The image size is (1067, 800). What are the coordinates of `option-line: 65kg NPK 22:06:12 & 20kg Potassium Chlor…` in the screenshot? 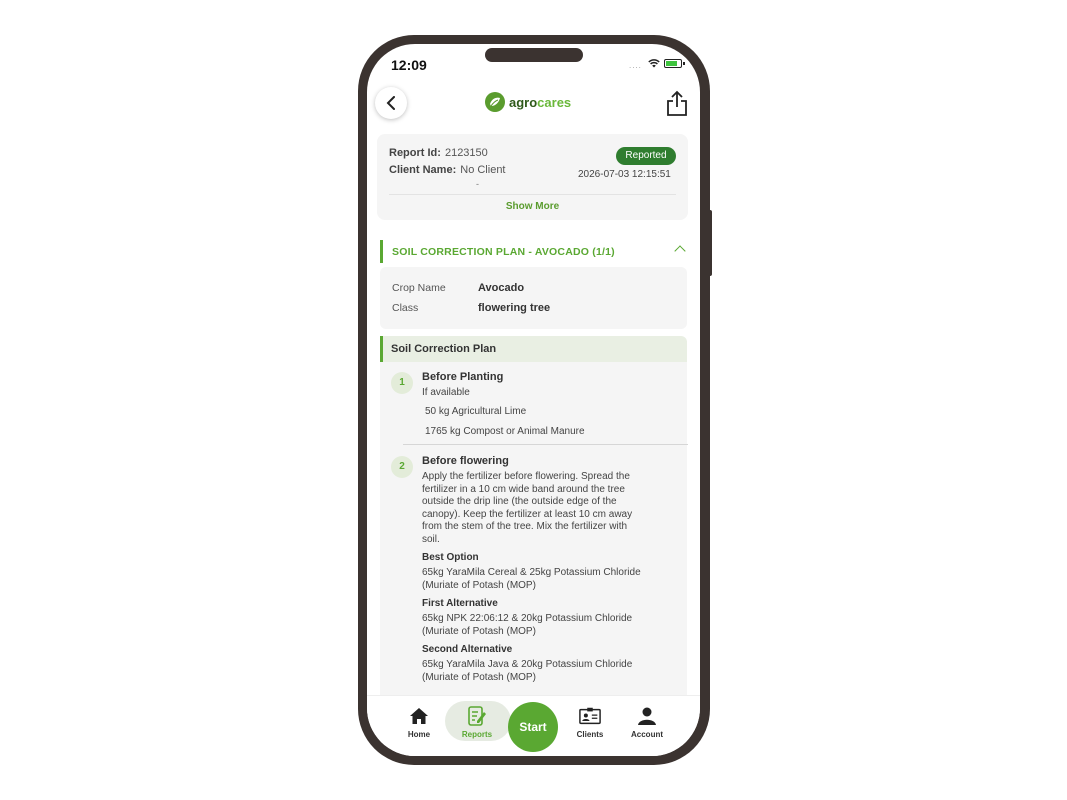 It's located at (527, 618).